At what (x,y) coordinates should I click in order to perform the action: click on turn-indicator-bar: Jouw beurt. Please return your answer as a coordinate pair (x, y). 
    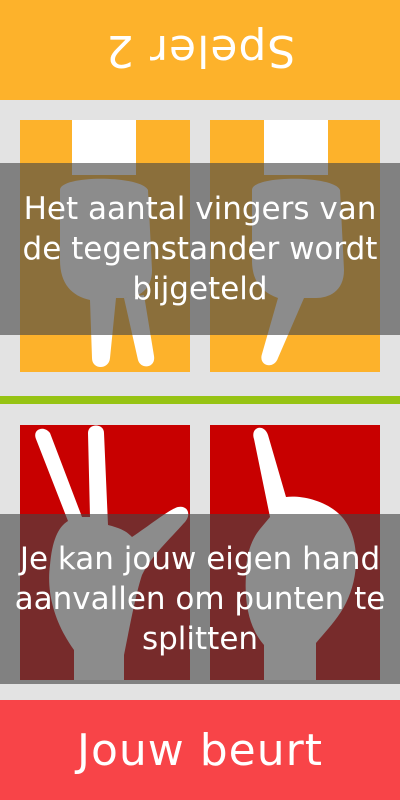
    Looking at the image, I should click on (200, 750).